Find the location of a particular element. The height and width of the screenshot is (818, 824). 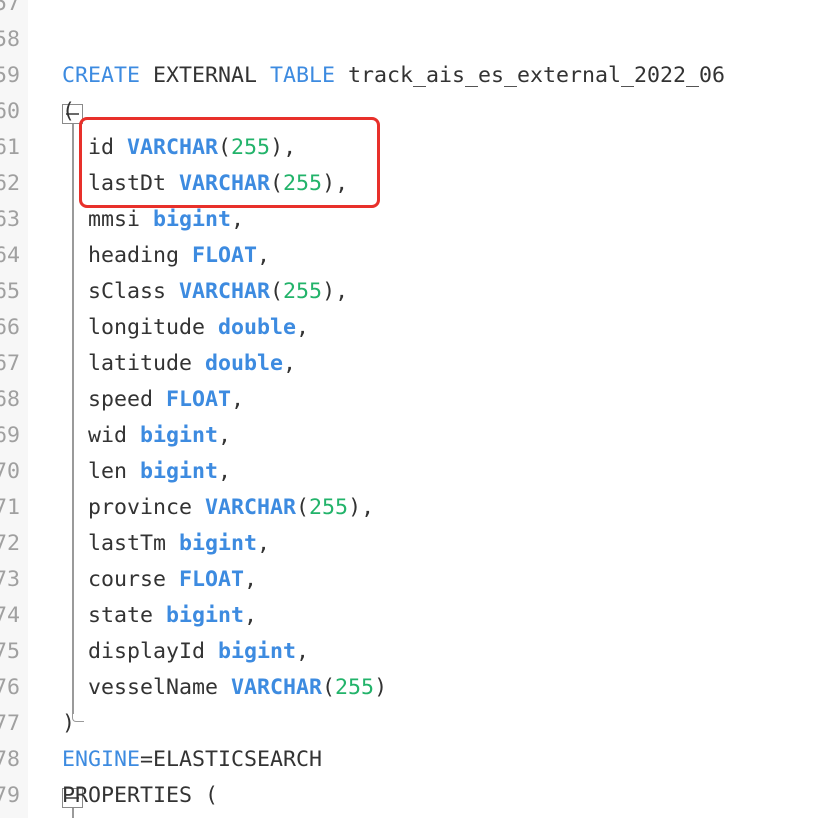

code-token: track_ais_es_external_2022_06 is located at coordinates (530, 75).